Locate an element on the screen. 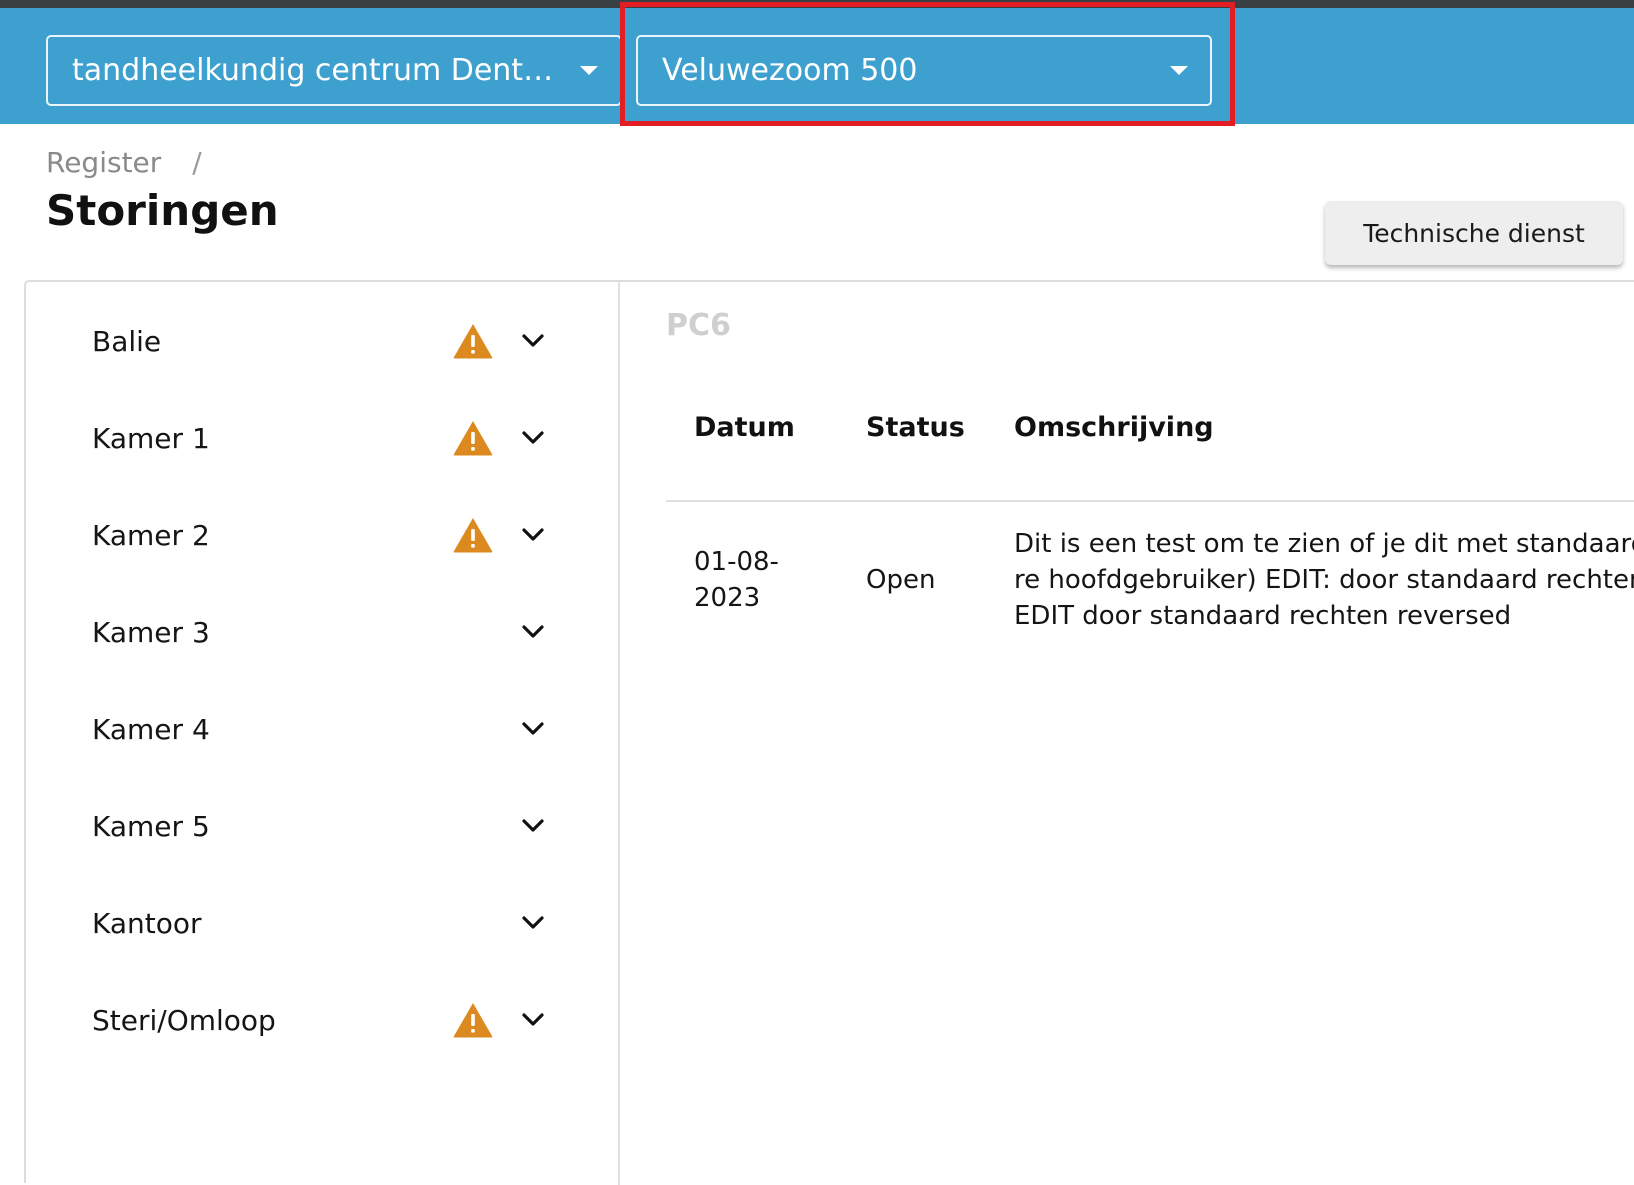  column-header-date: Datum is located at coordinates (744, 427).